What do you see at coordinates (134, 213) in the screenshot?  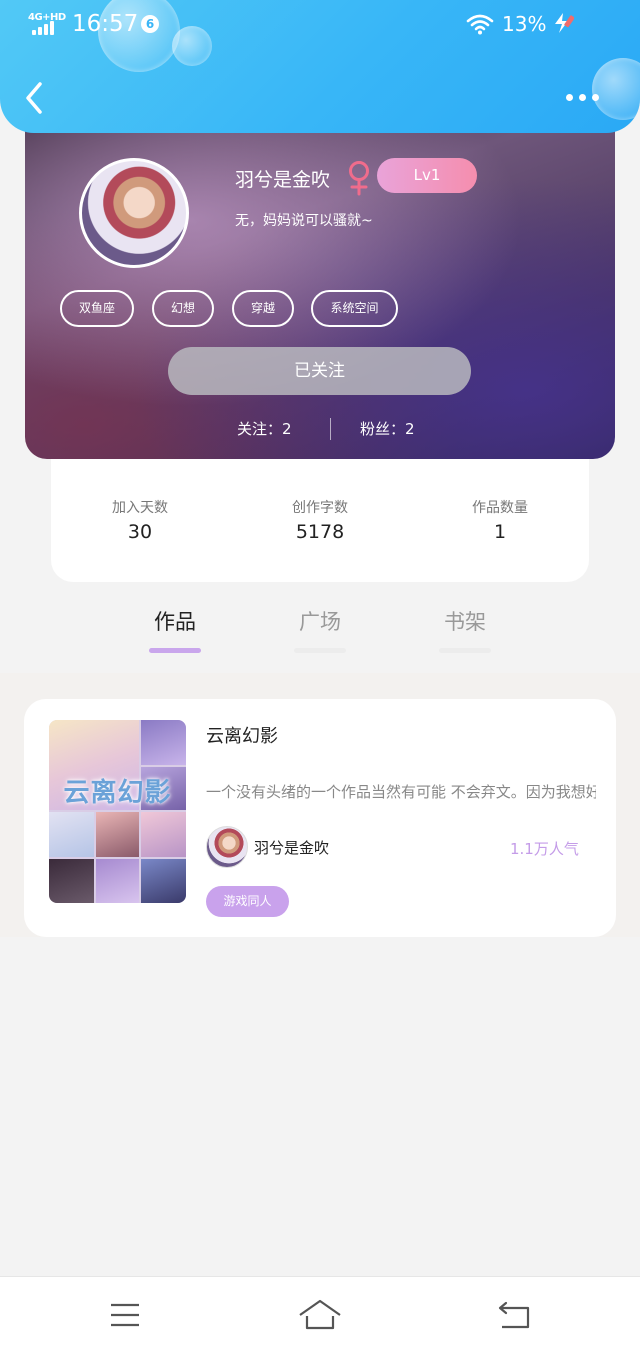 I see `avatar` at bounding box center [134, 213].